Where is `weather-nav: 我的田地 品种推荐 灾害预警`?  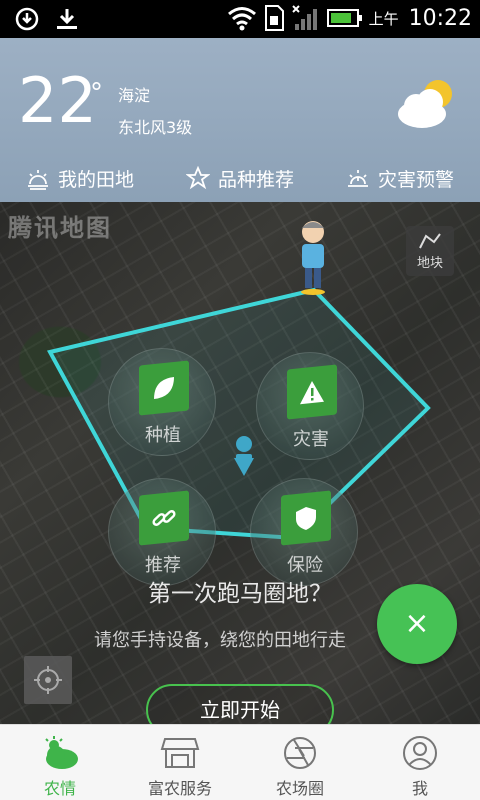 weather-nav: 我的田地 品种推荐 灾害预警 is located at coordinates (240, 178).